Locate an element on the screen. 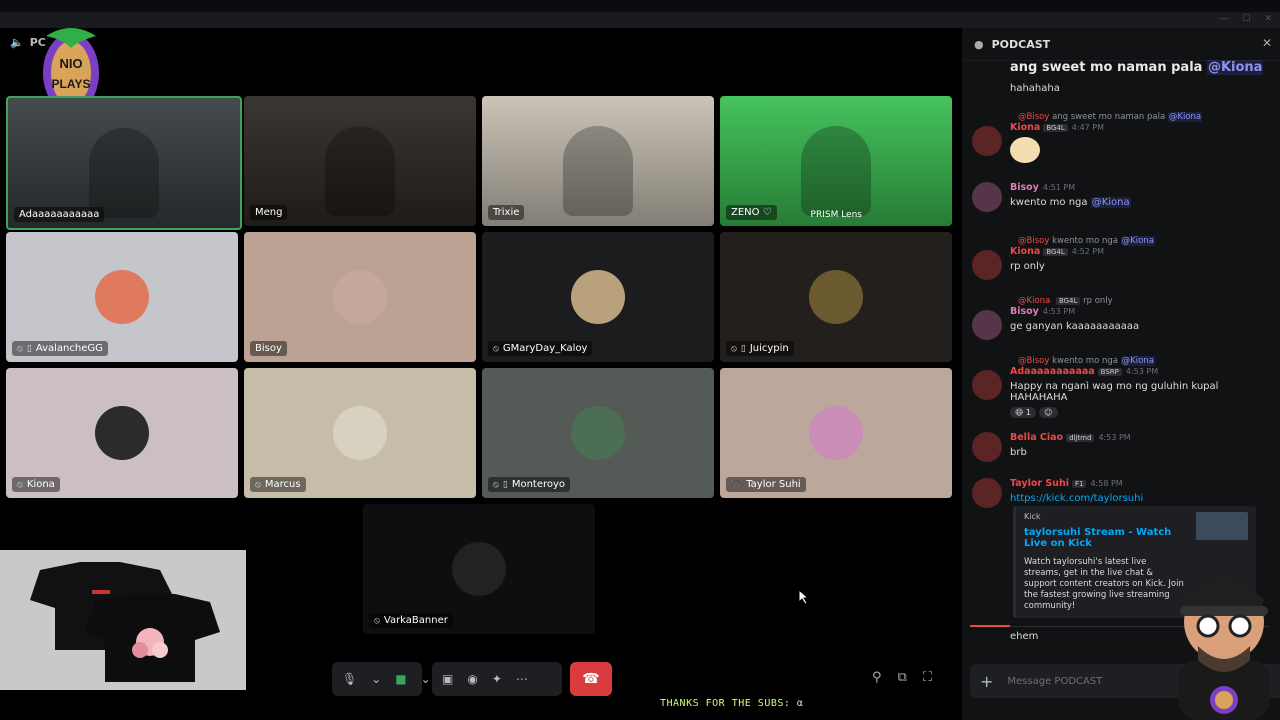 This screenshot has height=720, width=1280. gamepad-icon: ◉ is located at coordinates (472, 679).